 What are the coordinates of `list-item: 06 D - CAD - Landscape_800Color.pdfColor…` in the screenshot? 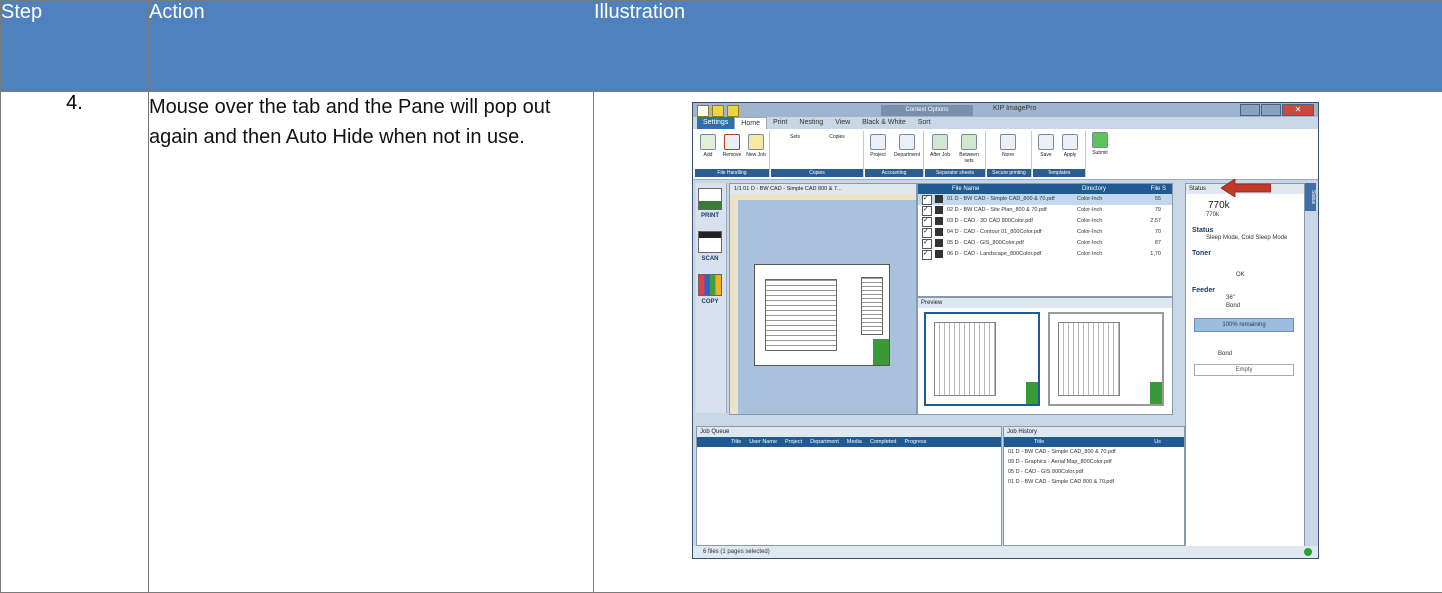 It's located at (1045, 254).